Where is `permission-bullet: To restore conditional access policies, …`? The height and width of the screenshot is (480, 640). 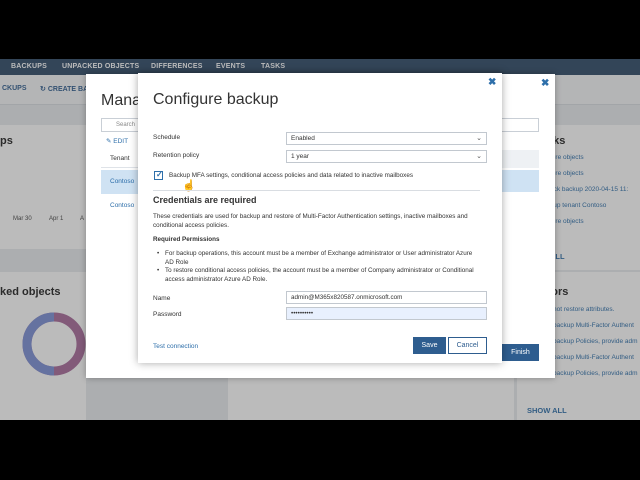
permission-bullet: To restore conditional access policies, … is located at coordinates (318, 275).